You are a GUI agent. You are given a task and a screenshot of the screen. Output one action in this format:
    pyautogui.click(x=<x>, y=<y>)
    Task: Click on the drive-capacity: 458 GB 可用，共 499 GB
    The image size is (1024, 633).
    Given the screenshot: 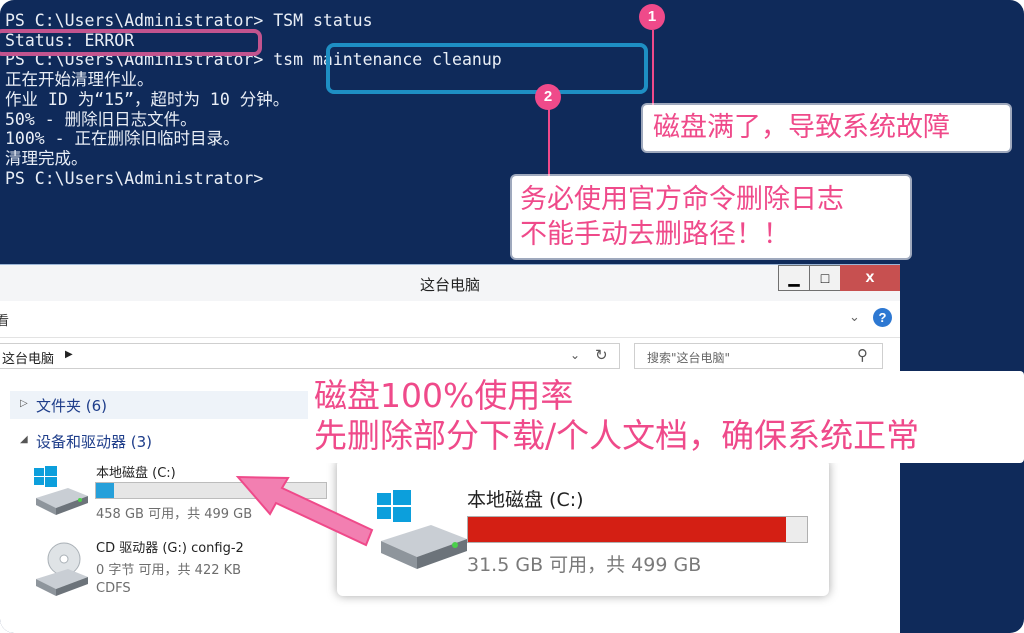 What is the action you would take?
    pyautogui.click(x=174, y=514)
    